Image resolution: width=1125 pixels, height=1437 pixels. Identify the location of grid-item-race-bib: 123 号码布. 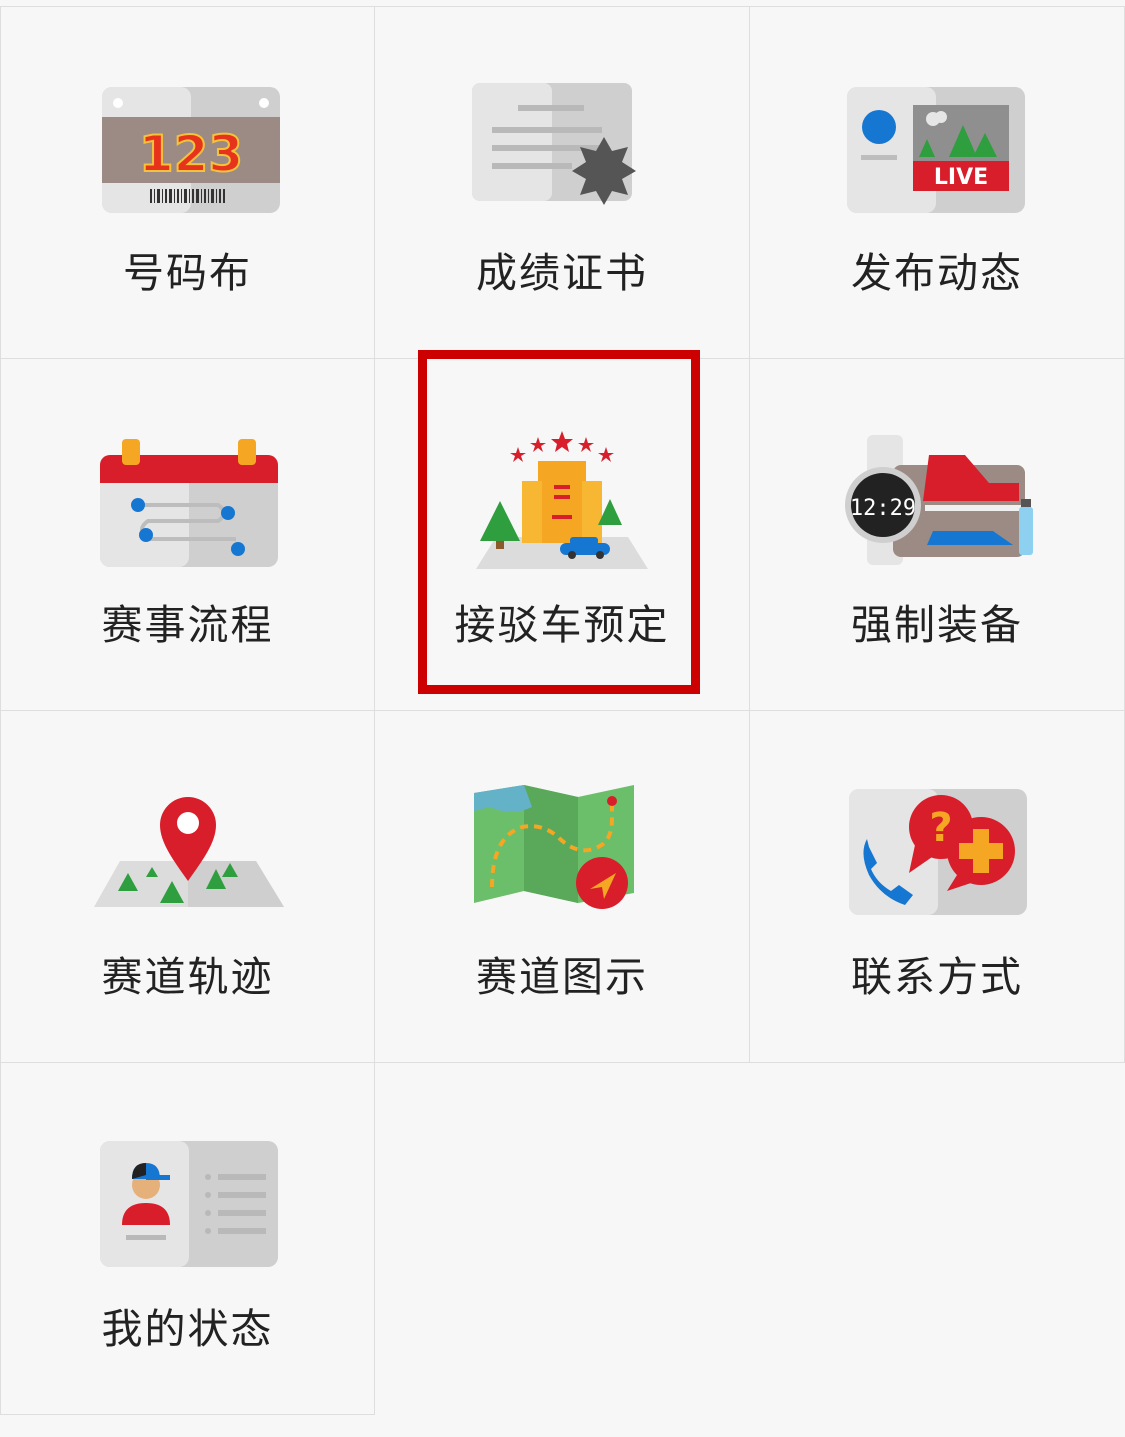
(187, 183).